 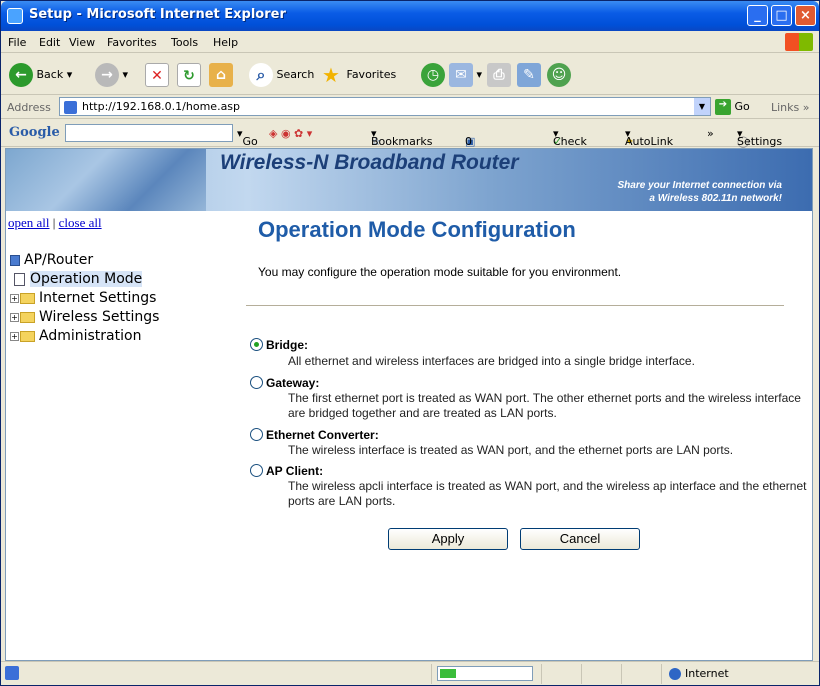 What do you see at coordinates (21, 75) in the screenshot?
I see `back-arrow-icon: ←` at bounding box center [21, 75].